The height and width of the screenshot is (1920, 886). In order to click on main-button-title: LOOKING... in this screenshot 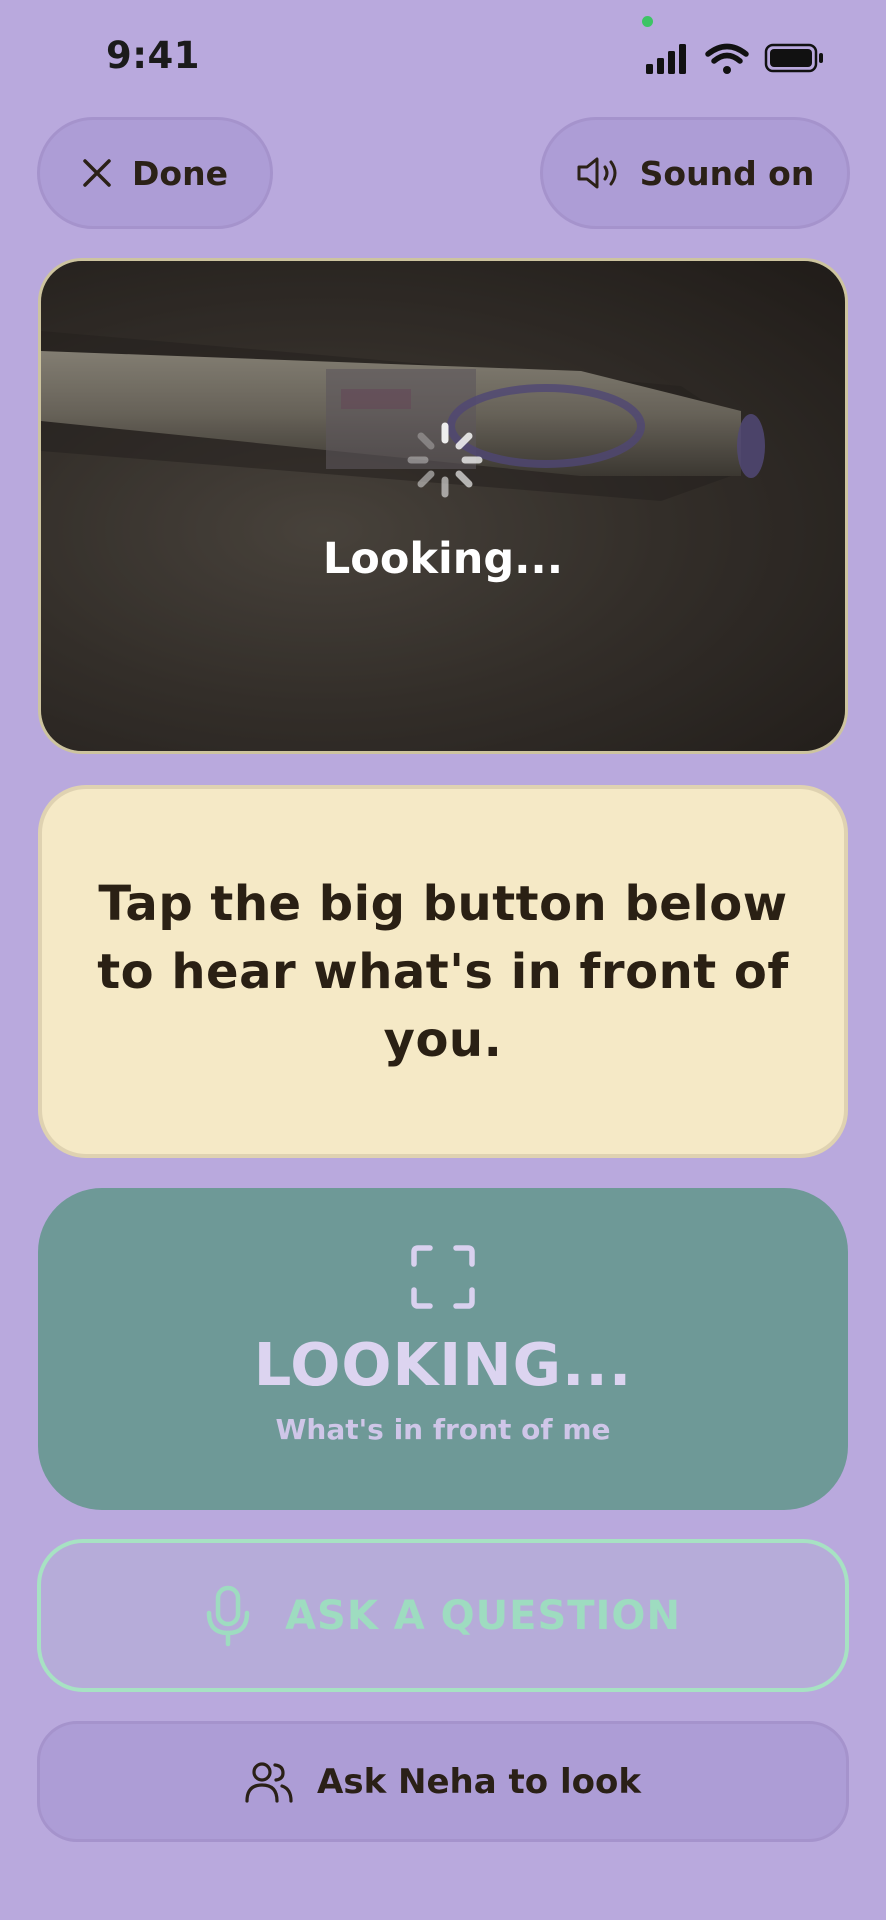, I will do `click(443, 1364)`.